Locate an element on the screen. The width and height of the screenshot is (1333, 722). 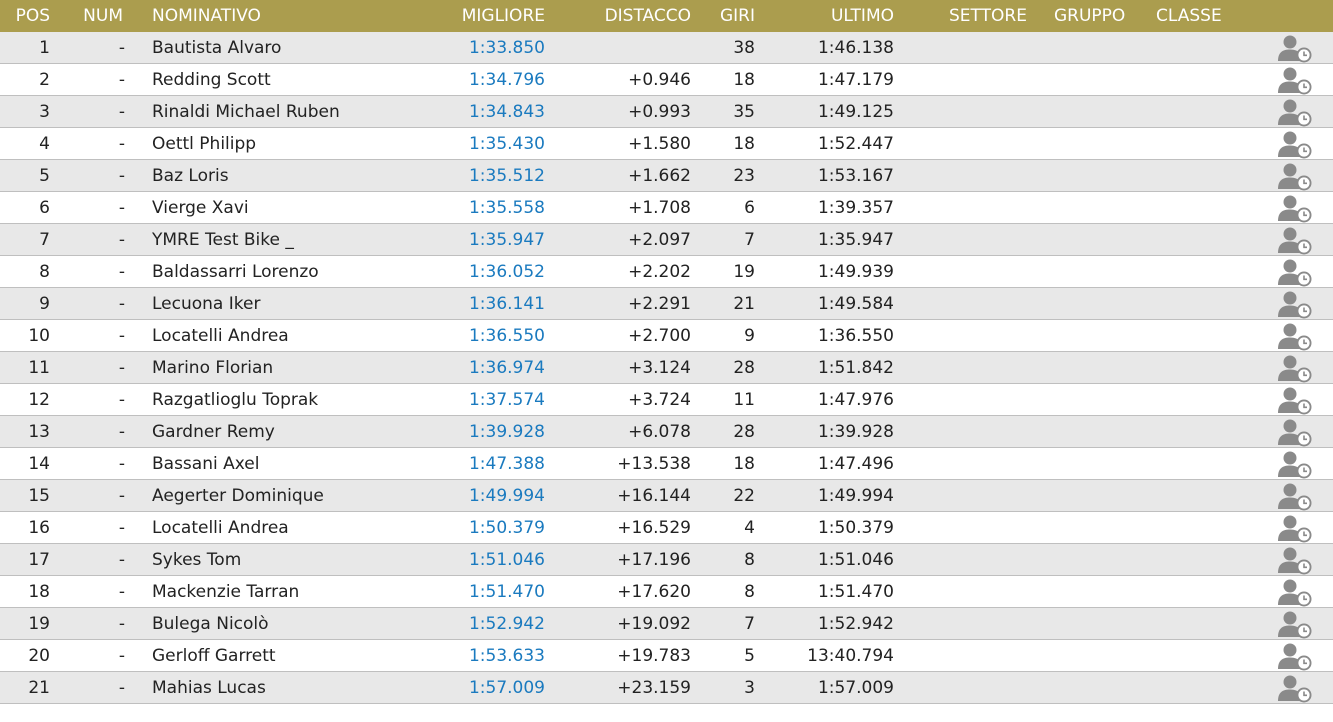
row-best-lap-link: 1:51.046 is located at coordinates (482, 560).